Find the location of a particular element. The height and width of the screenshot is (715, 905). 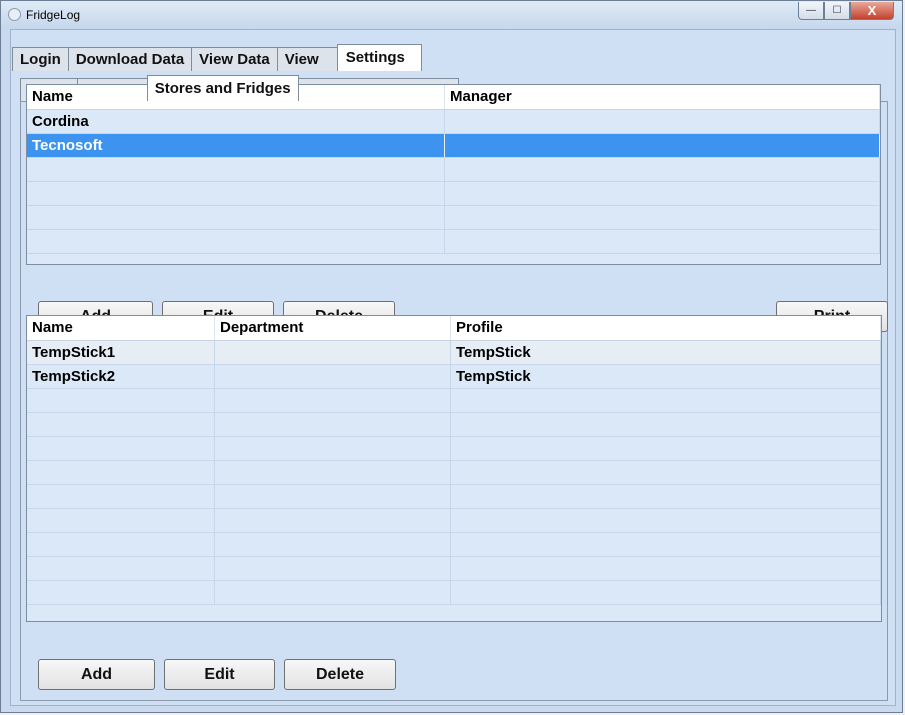

title-bar: FridgeLog — ☐ X is located at coordinates (451, 15).